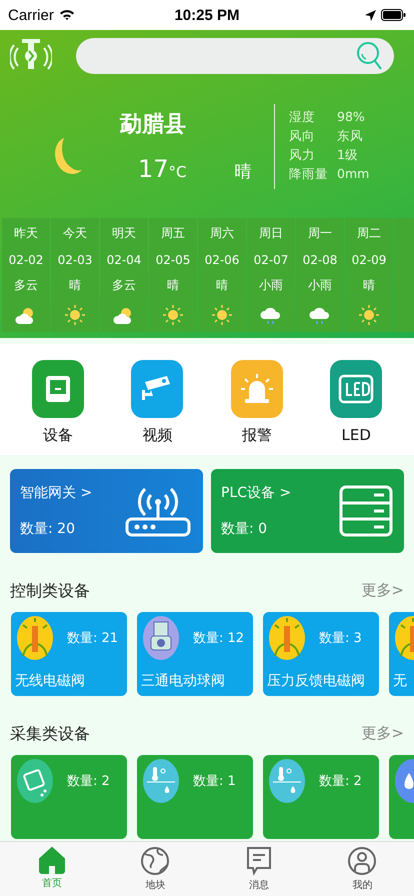 This screenshot has height=896, width=414. What do you see at coordinates (155, 861) in the screenshot?
I see `globe-icon` at bounding box center [155, 861].